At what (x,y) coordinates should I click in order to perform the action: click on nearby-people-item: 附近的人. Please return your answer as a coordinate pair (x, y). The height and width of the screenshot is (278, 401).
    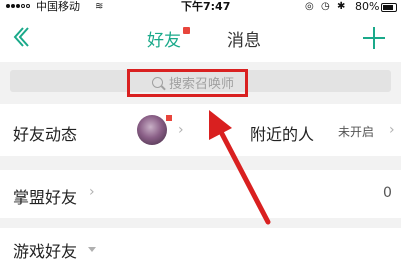
    Looking at the image, I should click on (282, 133).